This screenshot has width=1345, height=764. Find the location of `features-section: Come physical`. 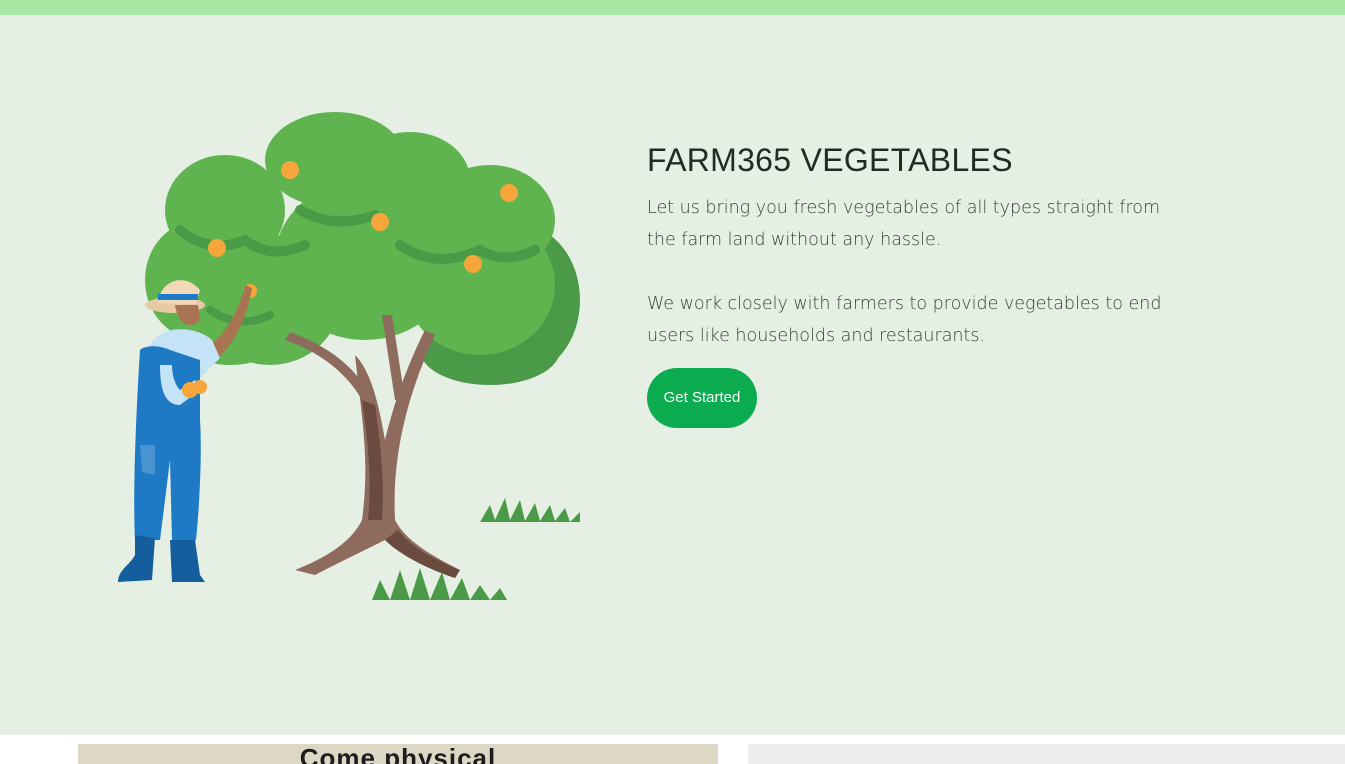

features-section: Come physical is located at coordinates (672, 749).